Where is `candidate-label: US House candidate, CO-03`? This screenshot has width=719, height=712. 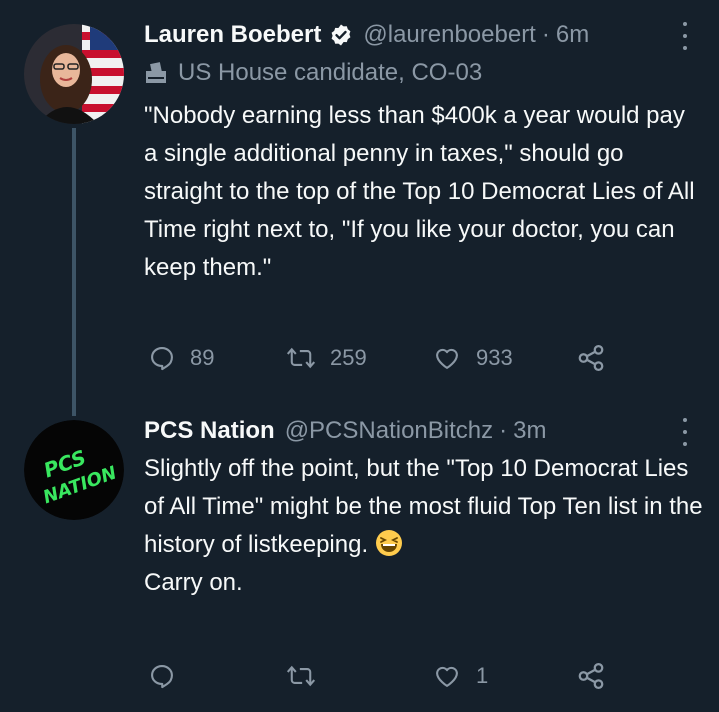 candidate-label: US House candidate, CO-03 is located at coordinates (313, 73).